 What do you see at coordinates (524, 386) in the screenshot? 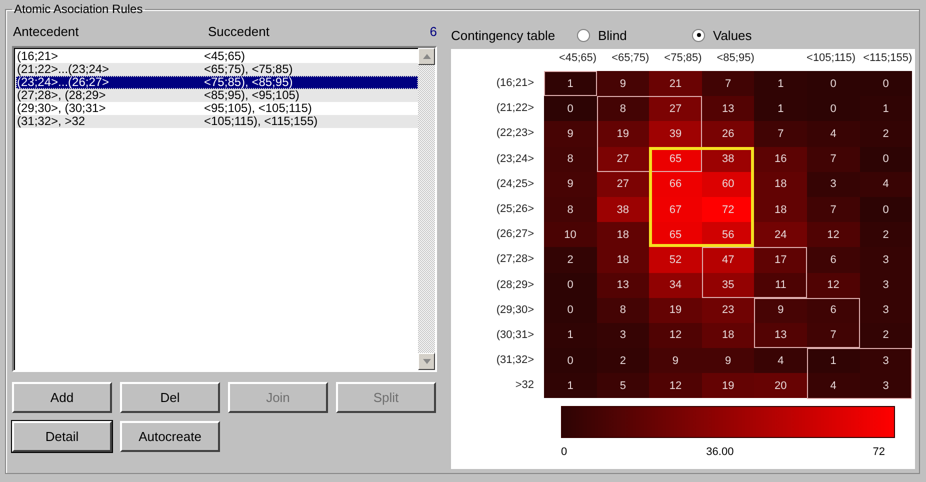
I see `row-label: >32` at bounding box center [524, 386].